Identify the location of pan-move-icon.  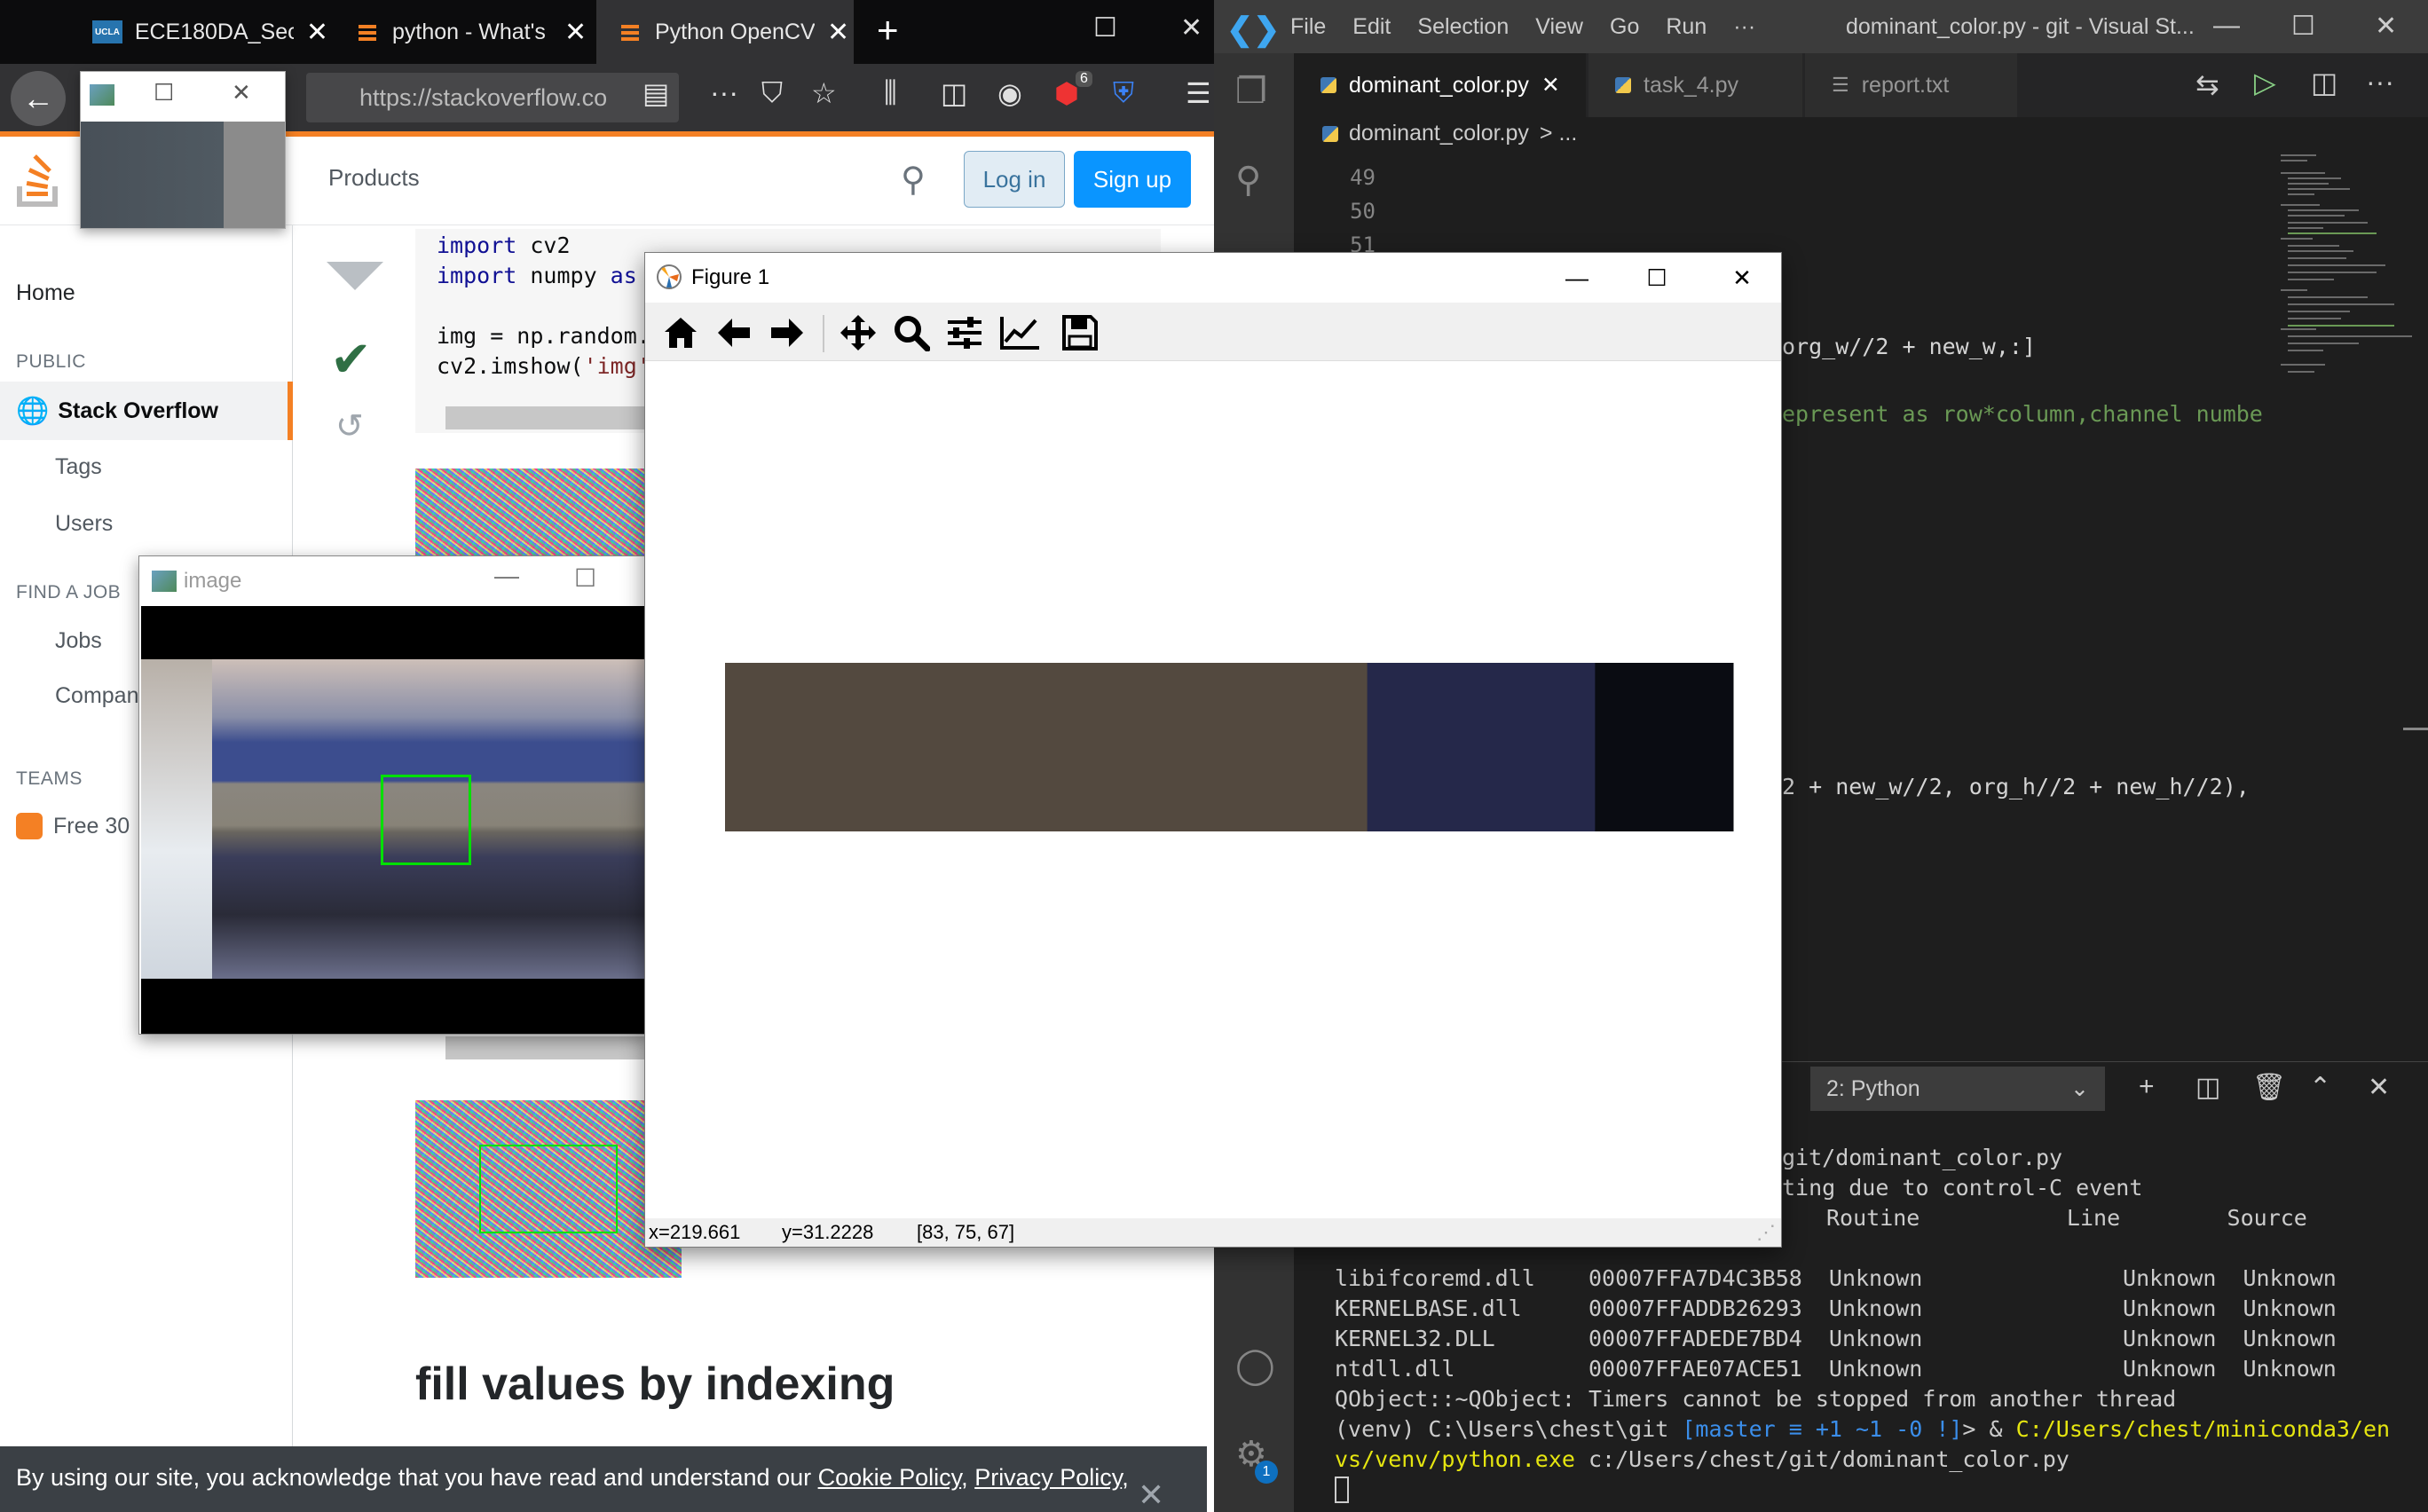
(858, 333).